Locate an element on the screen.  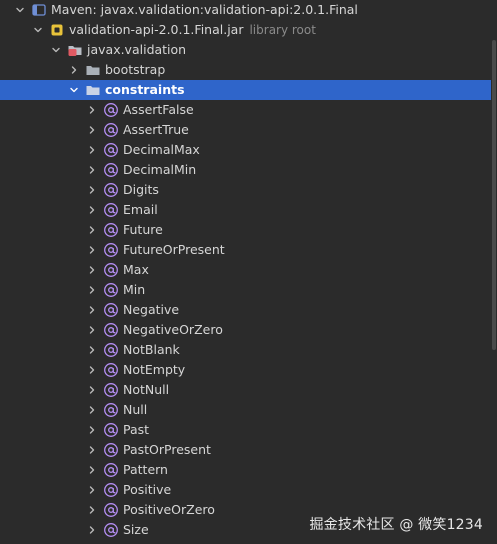
tree-node: AssertFalse is located at coordinates (245, 110).